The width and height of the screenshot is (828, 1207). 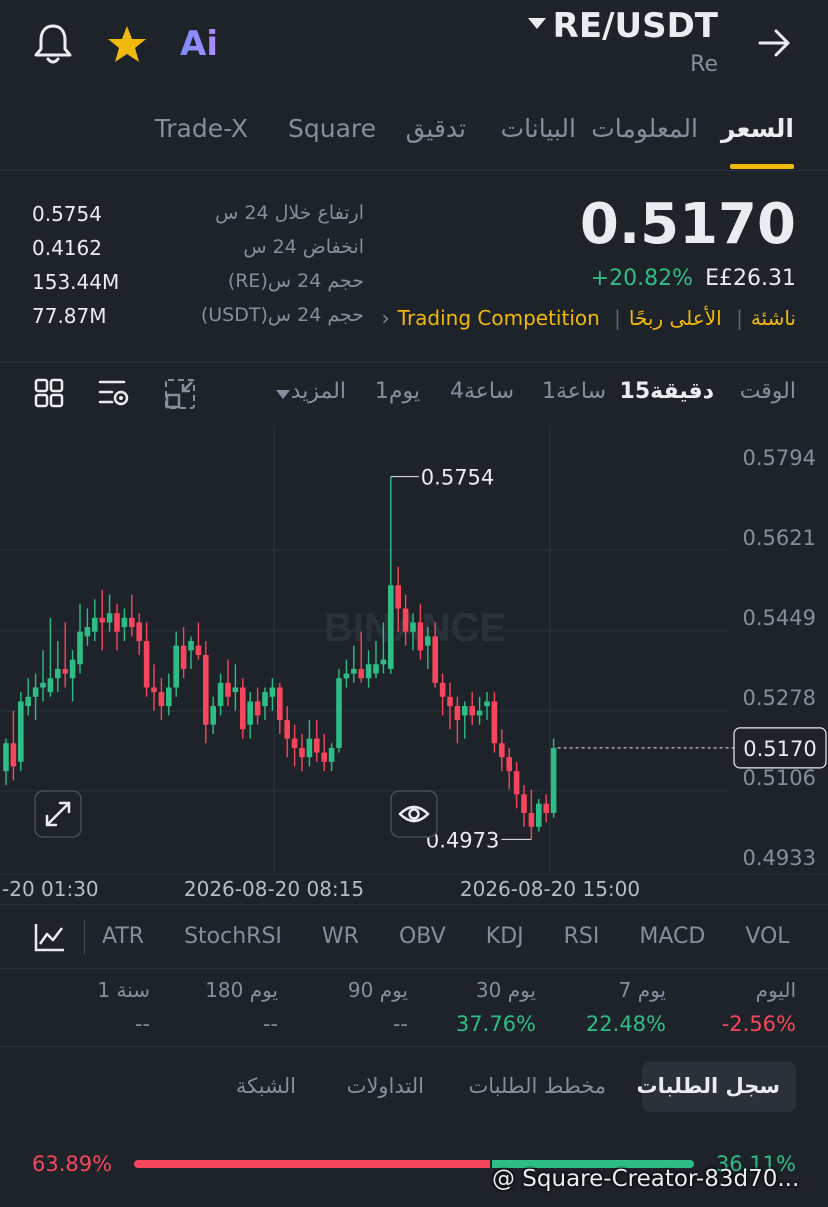 What do you see at coordinates (69, 316) in the screenshot?
I see `volume-quote-value: 77.87M` at bounding box center [69, 316].